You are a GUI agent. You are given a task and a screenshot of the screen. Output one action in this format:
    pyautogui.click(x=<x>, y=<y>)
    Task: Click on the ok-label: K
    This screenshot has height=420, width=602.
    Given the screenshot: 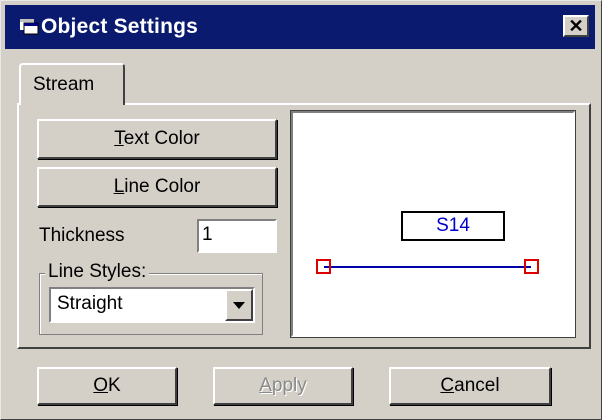 What is the action you would take?
    pyautogui.click(x=114, y=385)
    